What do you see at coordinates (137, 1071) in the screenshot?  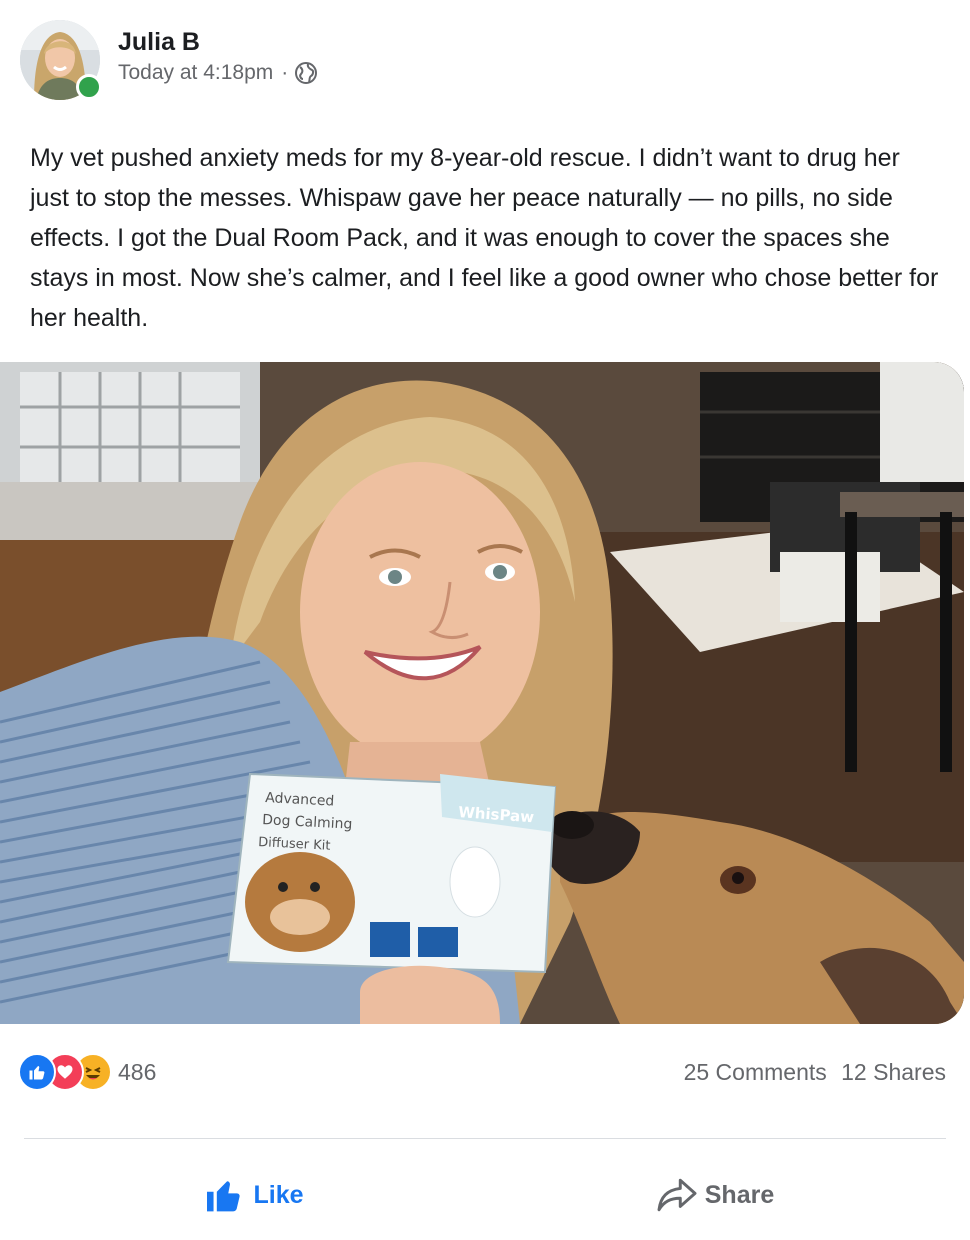 I see `reaction-count: 486` at bounding box center [137, 1071].